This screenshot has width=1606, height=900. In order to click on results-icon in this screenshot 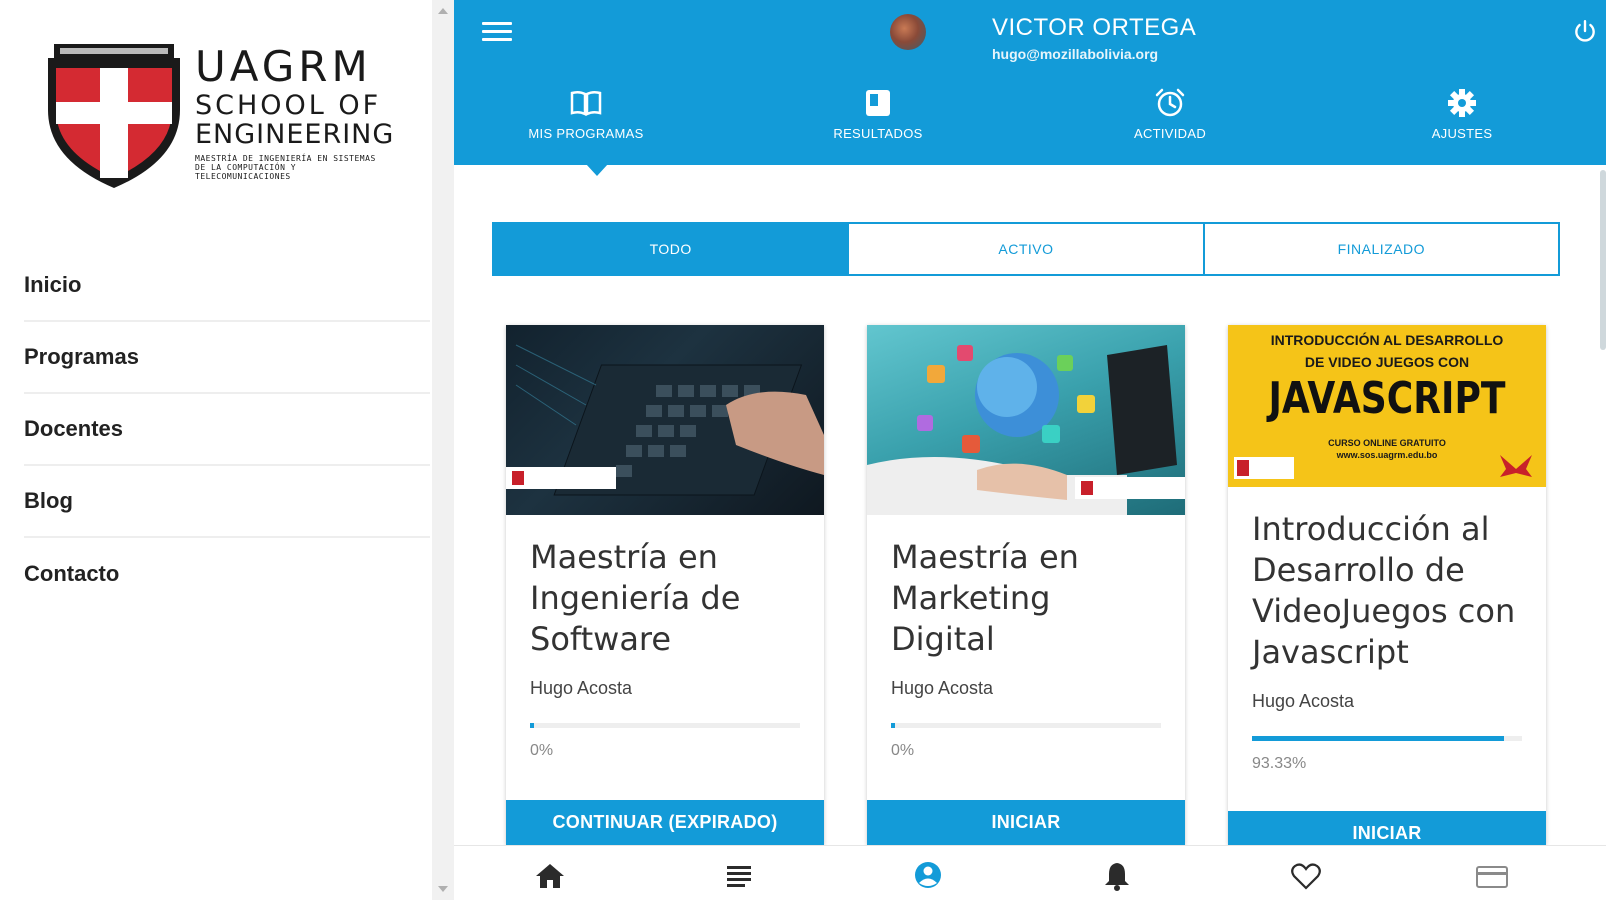, I will do `click(878, 103)`.